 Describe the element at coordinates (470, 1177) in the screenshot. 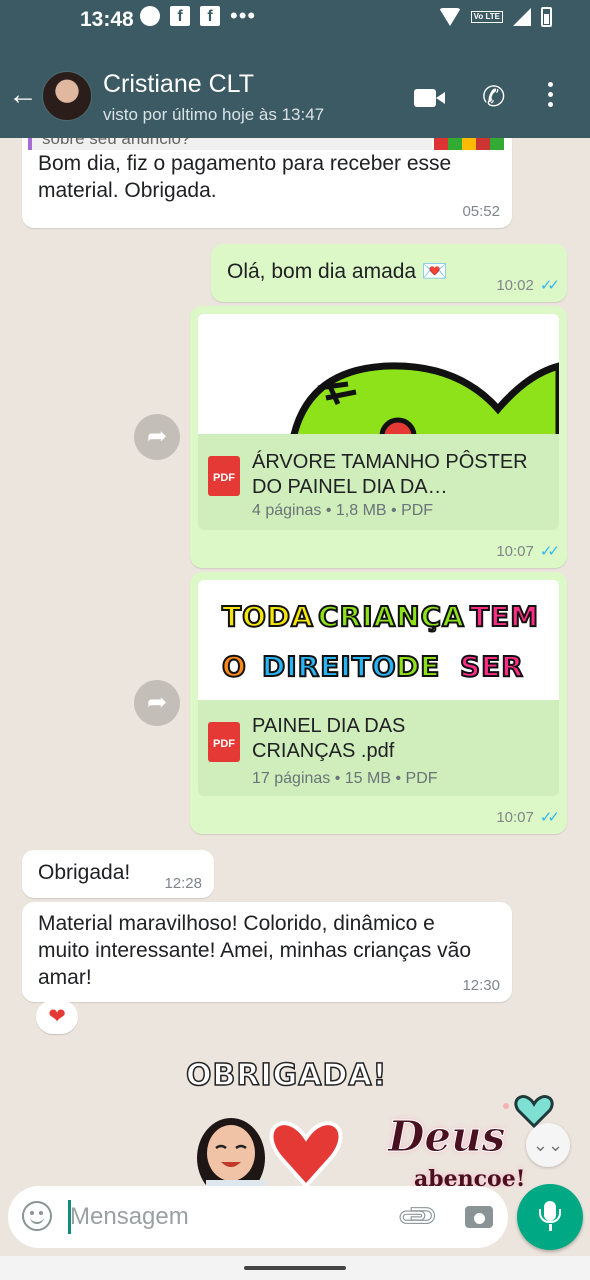

I see `sticker-subcaption: abençoe!` at that location.